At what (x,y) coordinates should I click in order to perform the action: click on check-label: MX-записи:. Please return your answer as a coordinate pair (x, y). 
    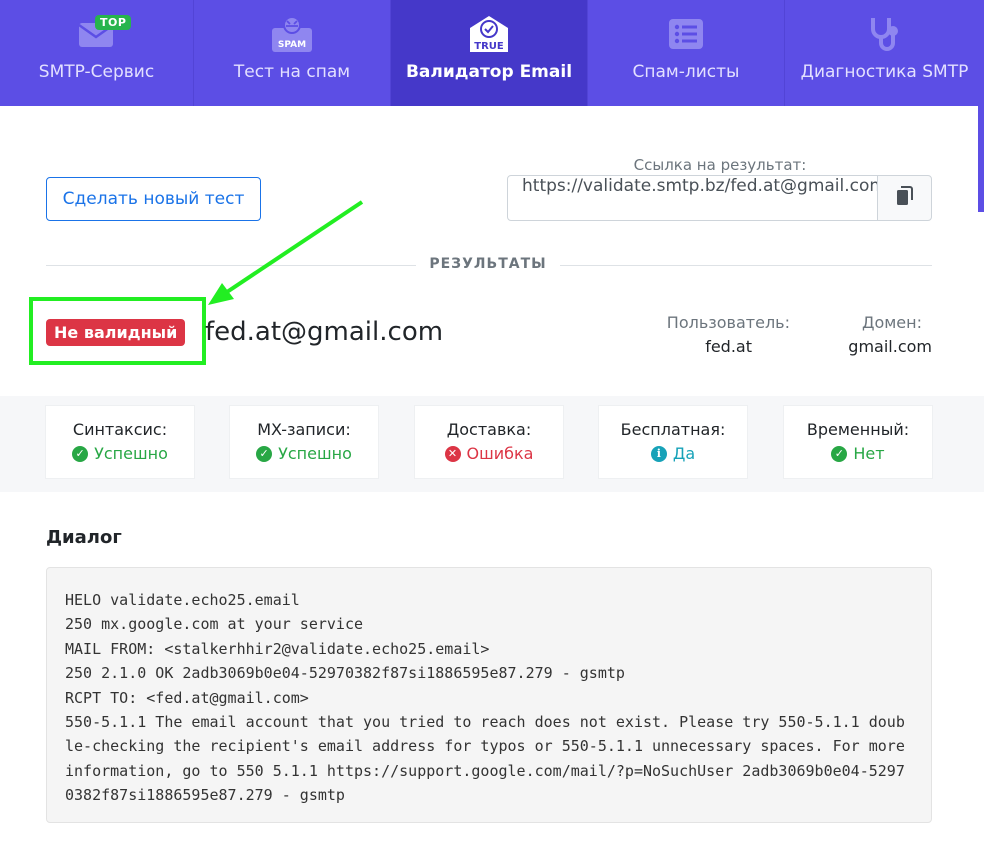
    Looking at the image, I should click on (304, 429).